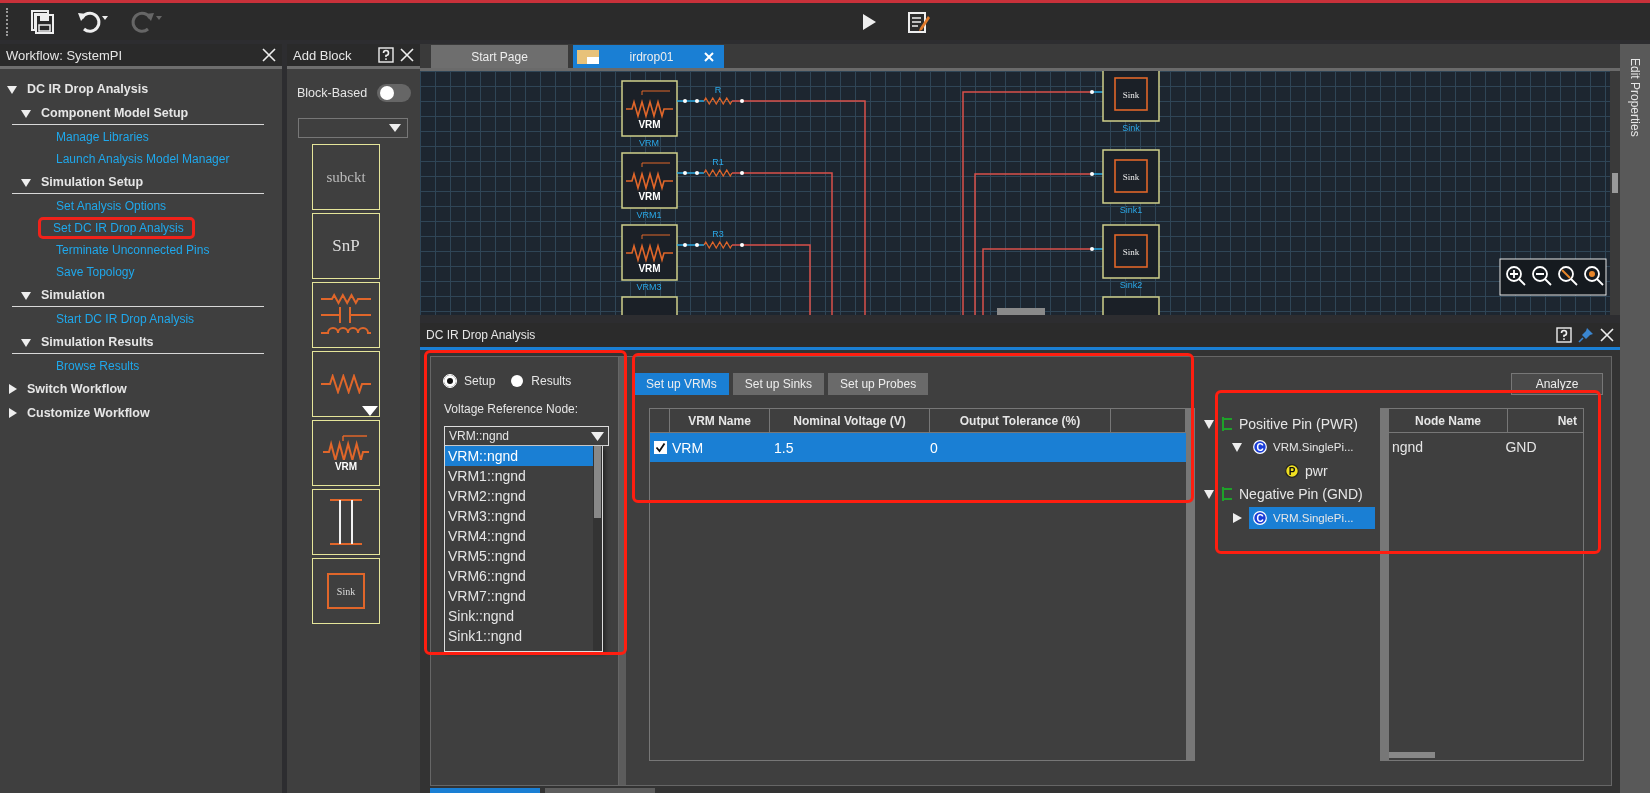 This screenshot has height=793, width=1650. What do you see at coordinates (519, 476) in the screenshot?
I see `dropdown-option: VRM1::ngnd` at bounding box center [519, 476].